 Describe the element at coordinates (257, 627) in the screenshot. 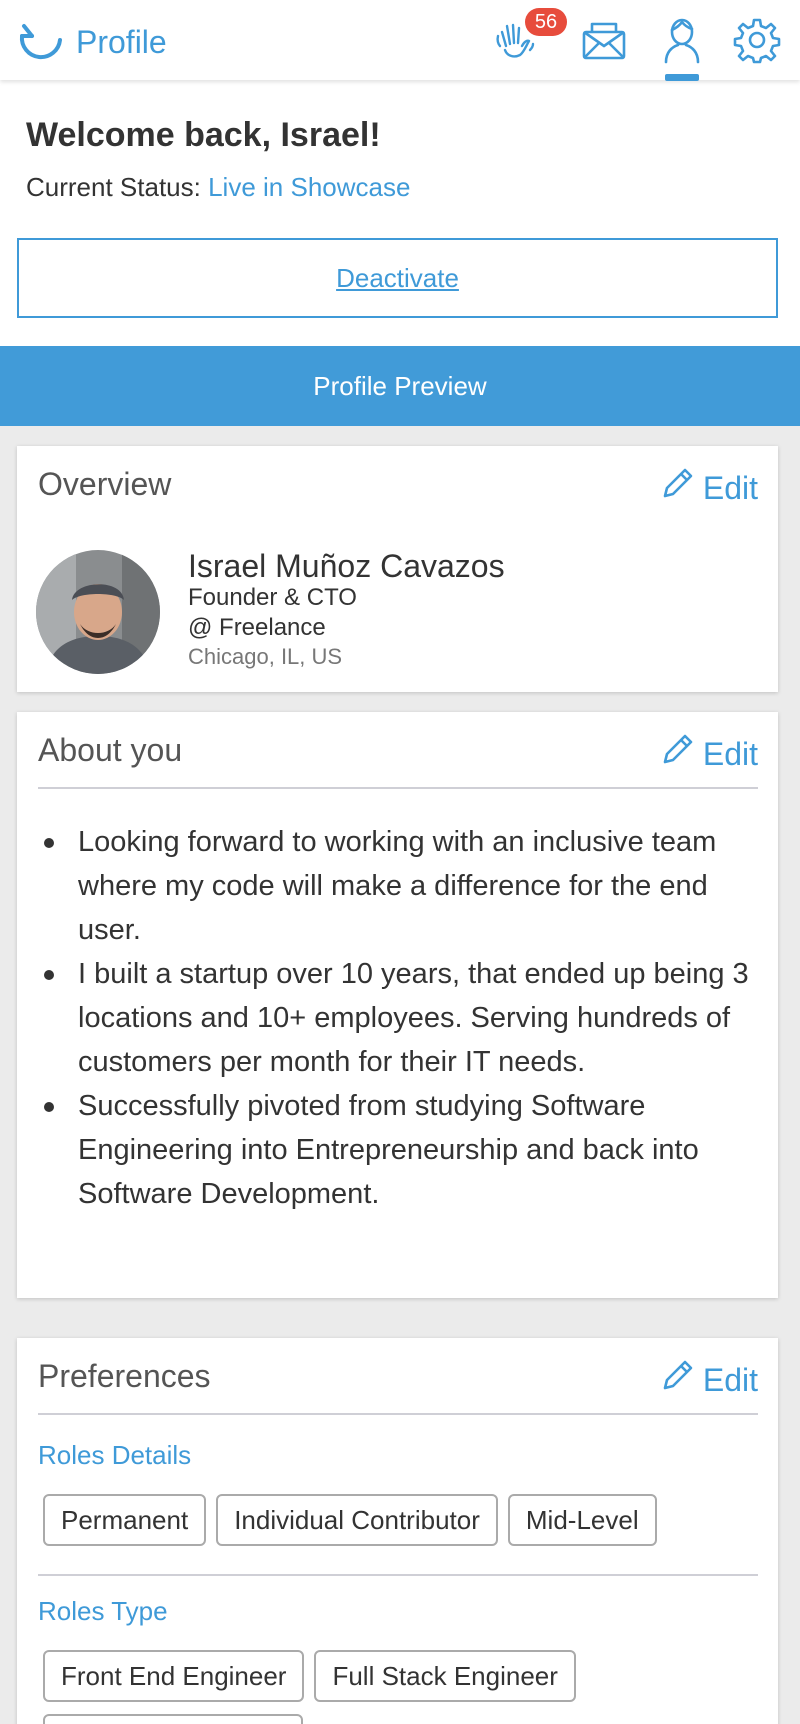

I see `person-company: @ Freelance` at that location.